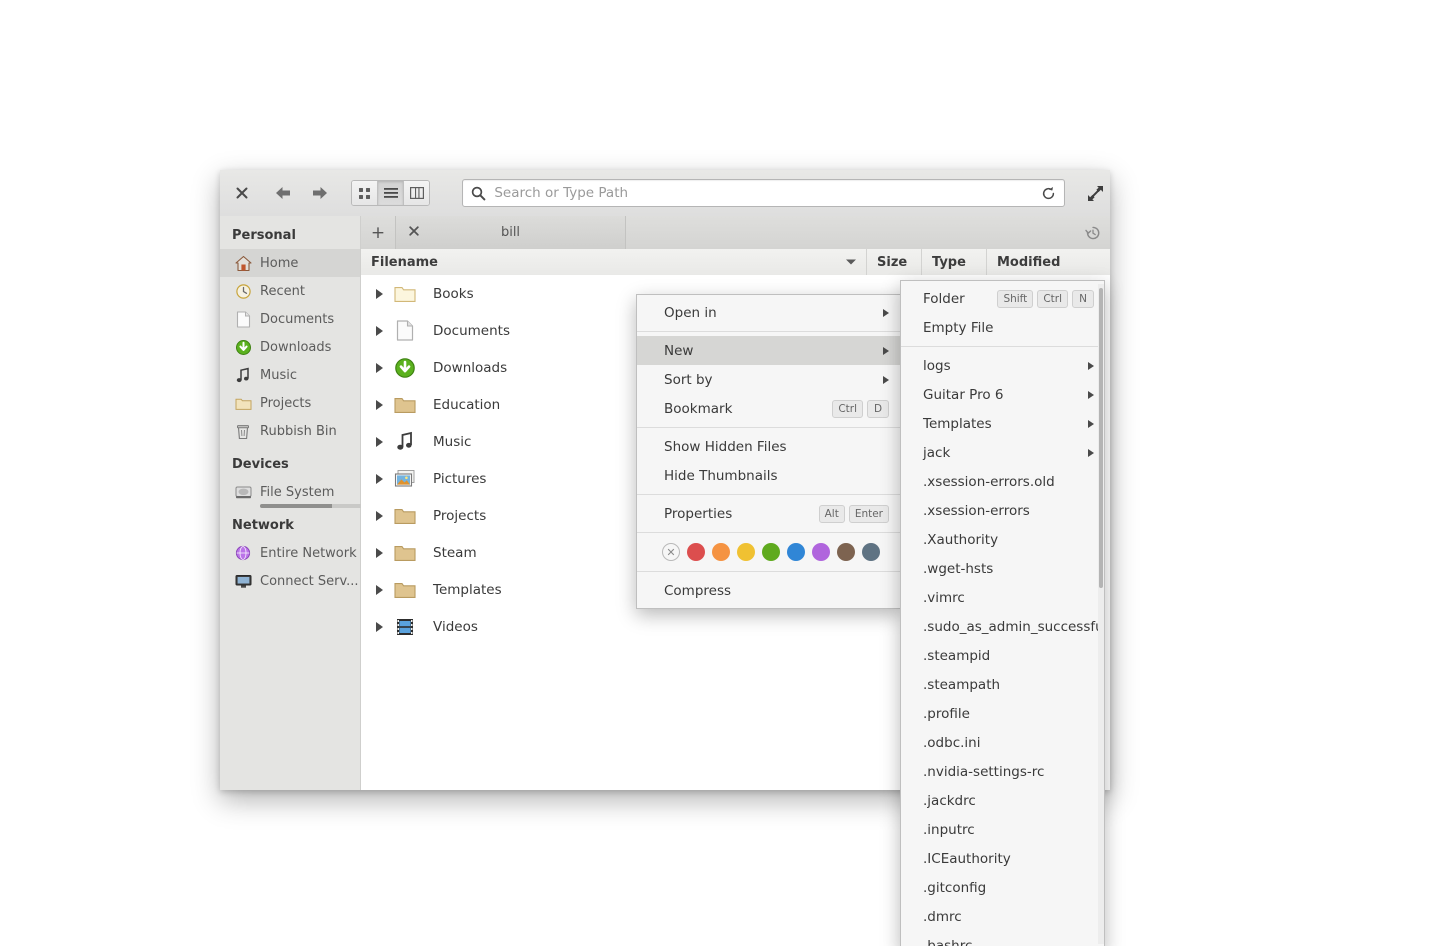  What do you see at coordinates (243, 291) in the screenshot?
I see `recent-icon` at bounding box center [243, 291].